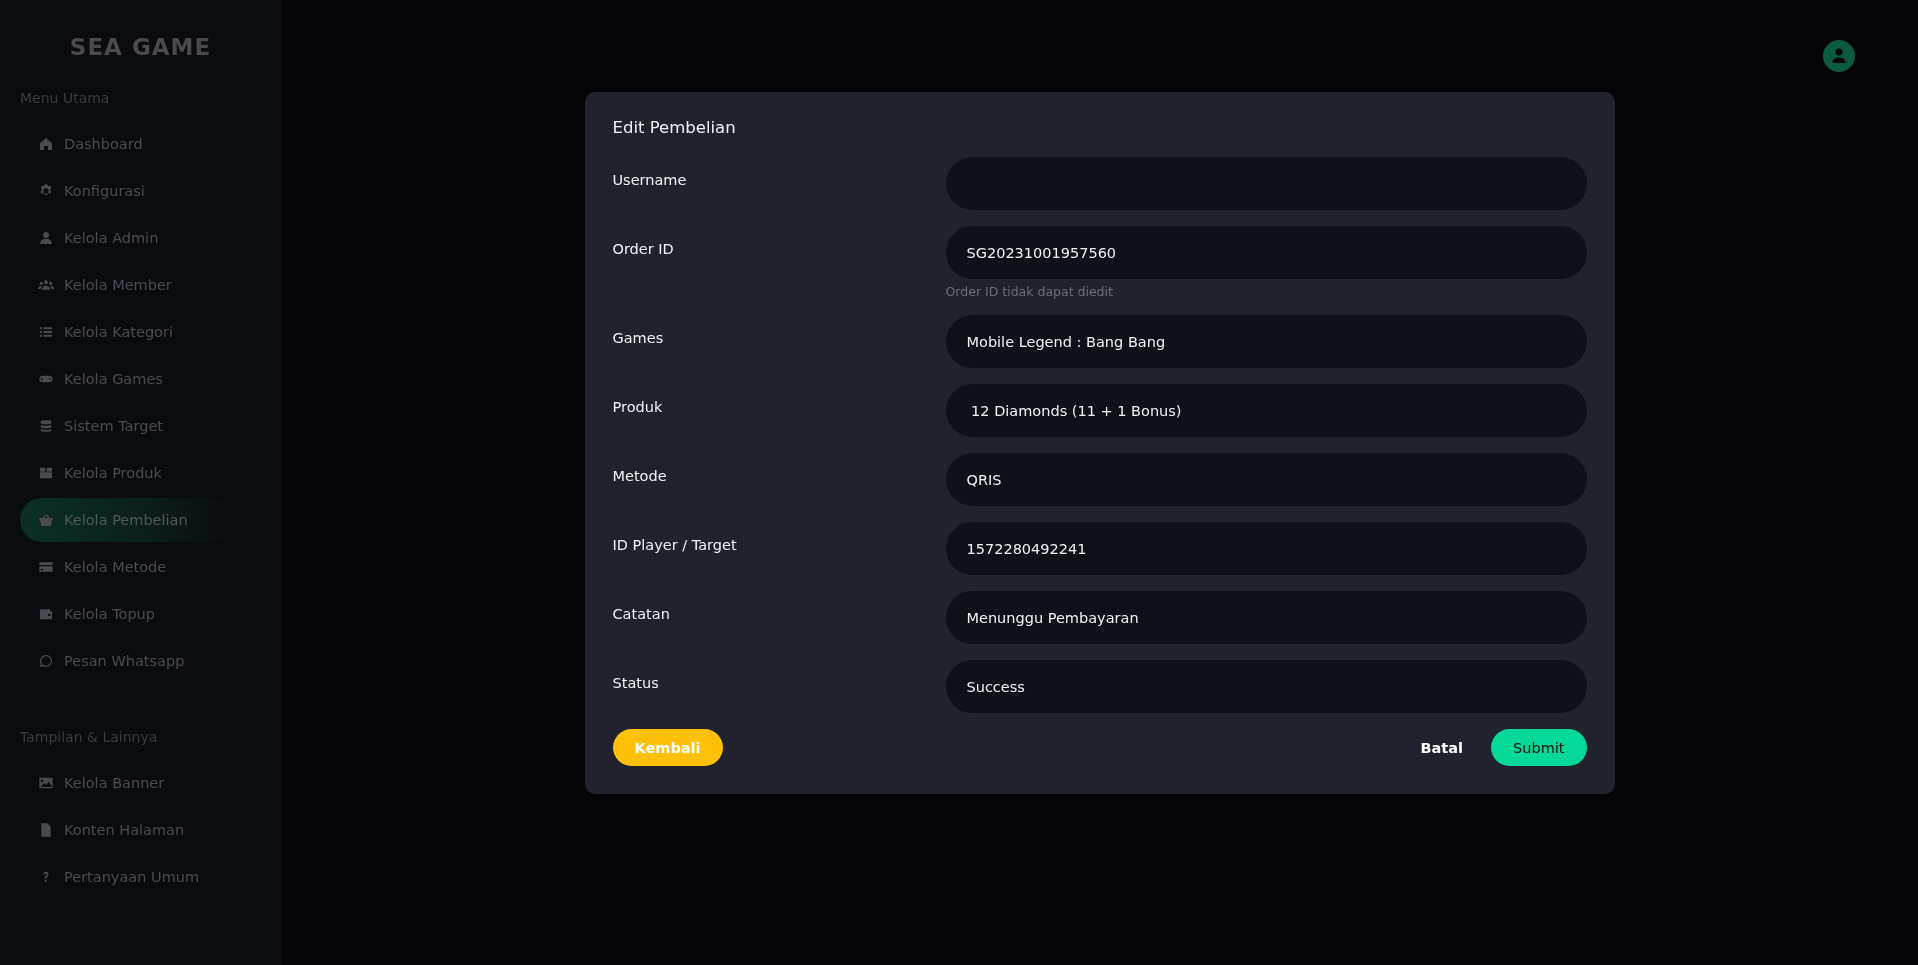 Image resolution: width=1918 pixels, height=965 pixels. I want to click on field-label: ID Player / Target, so click(675, 545).